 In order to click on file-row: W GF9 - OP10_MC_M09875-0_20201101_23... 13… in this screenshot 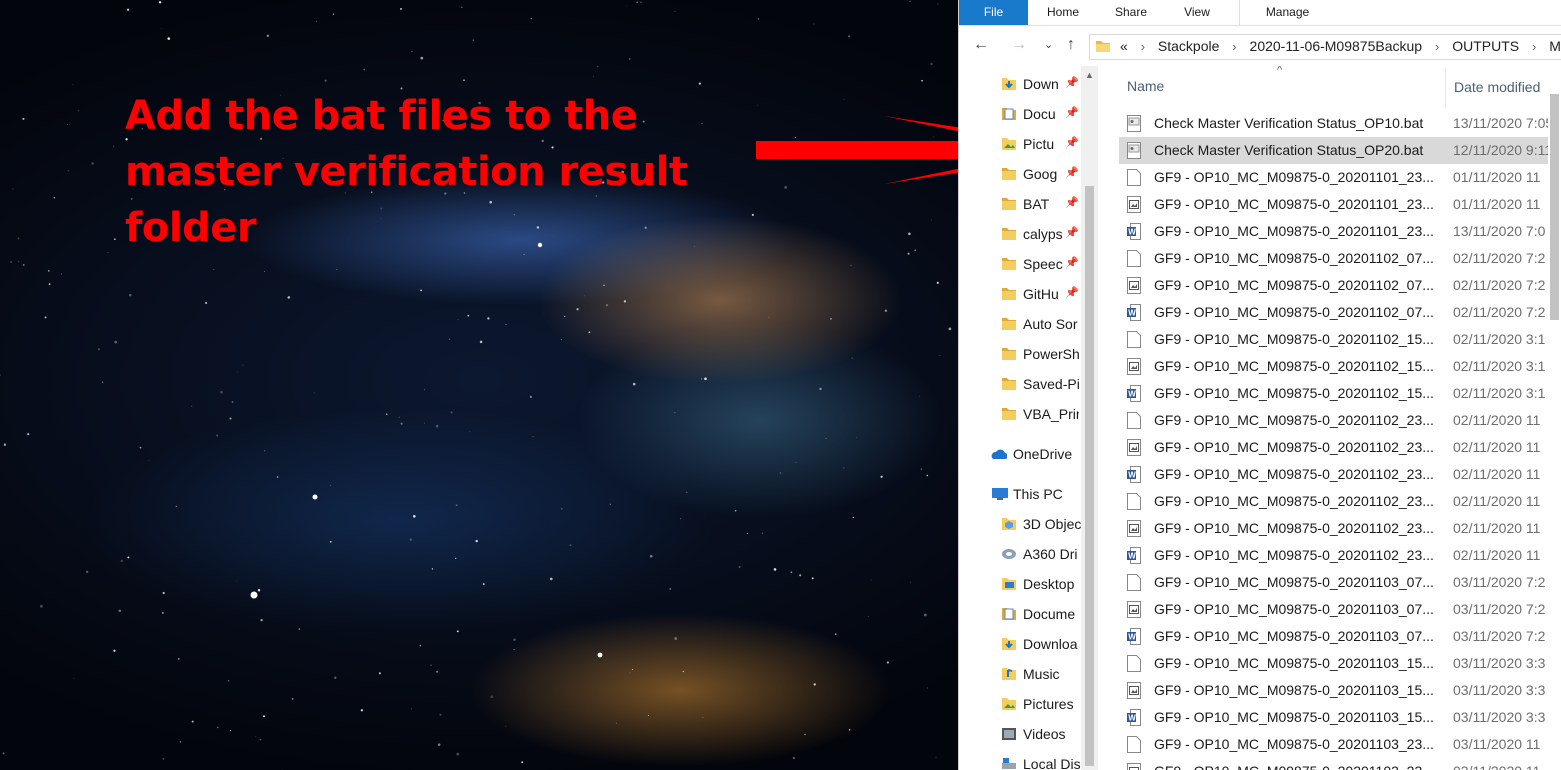, I will do `click(1339, 231)`.